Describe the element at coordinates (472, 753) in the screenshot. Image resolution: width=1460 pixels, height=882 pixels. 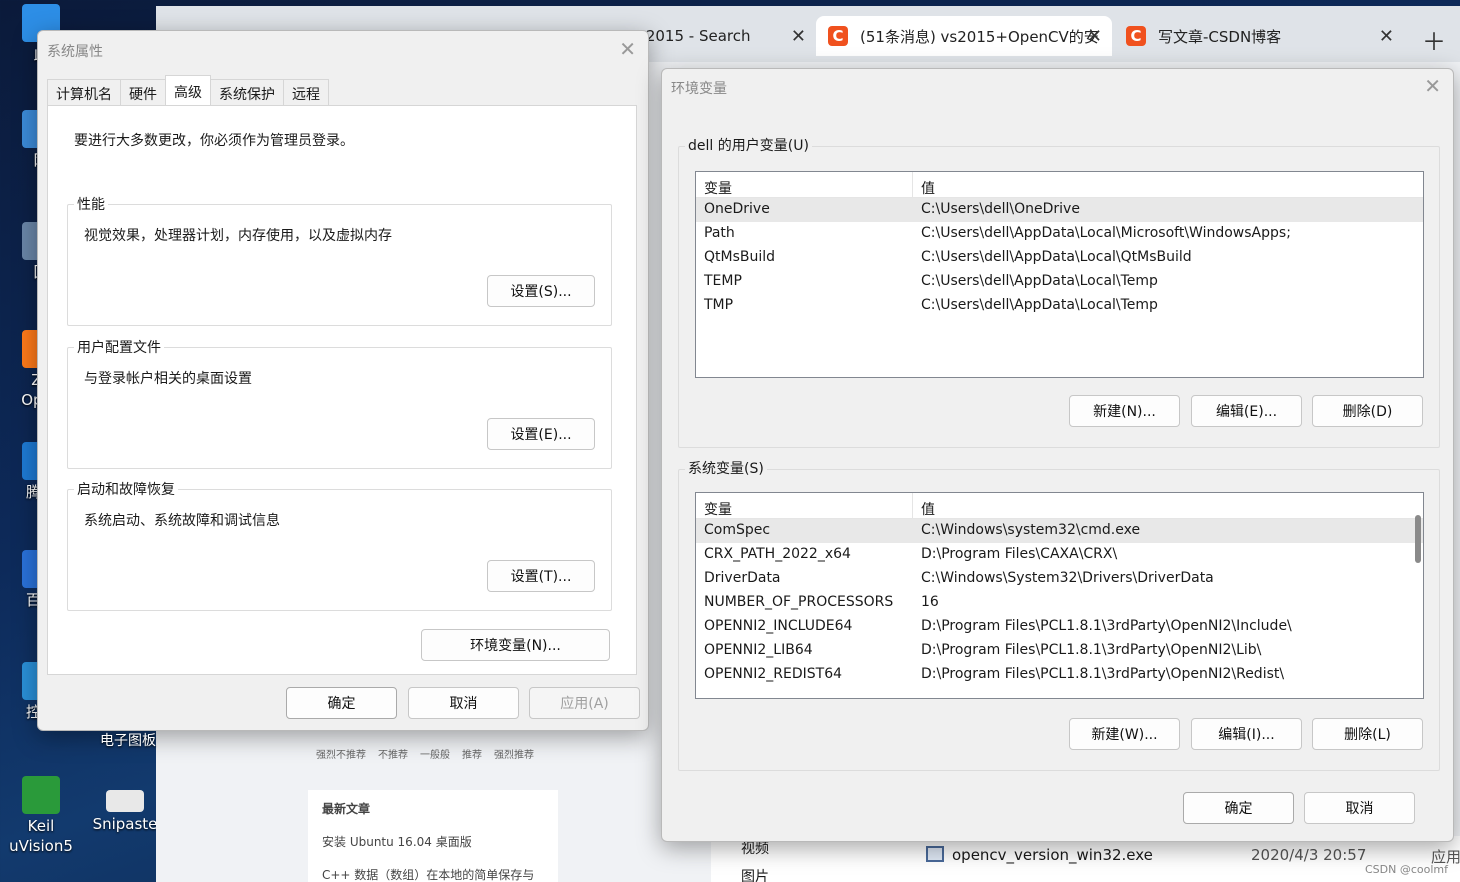
I see `recommend-option: 推荐` at that location.